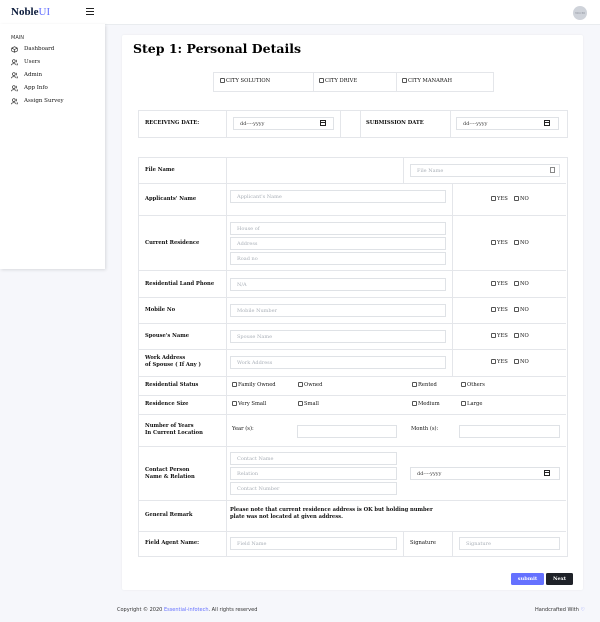 This screenshot has height=622, width=600. Describe the element at coordinates (559, 579) in the screenshot. I see `next-button: Next` at that location.